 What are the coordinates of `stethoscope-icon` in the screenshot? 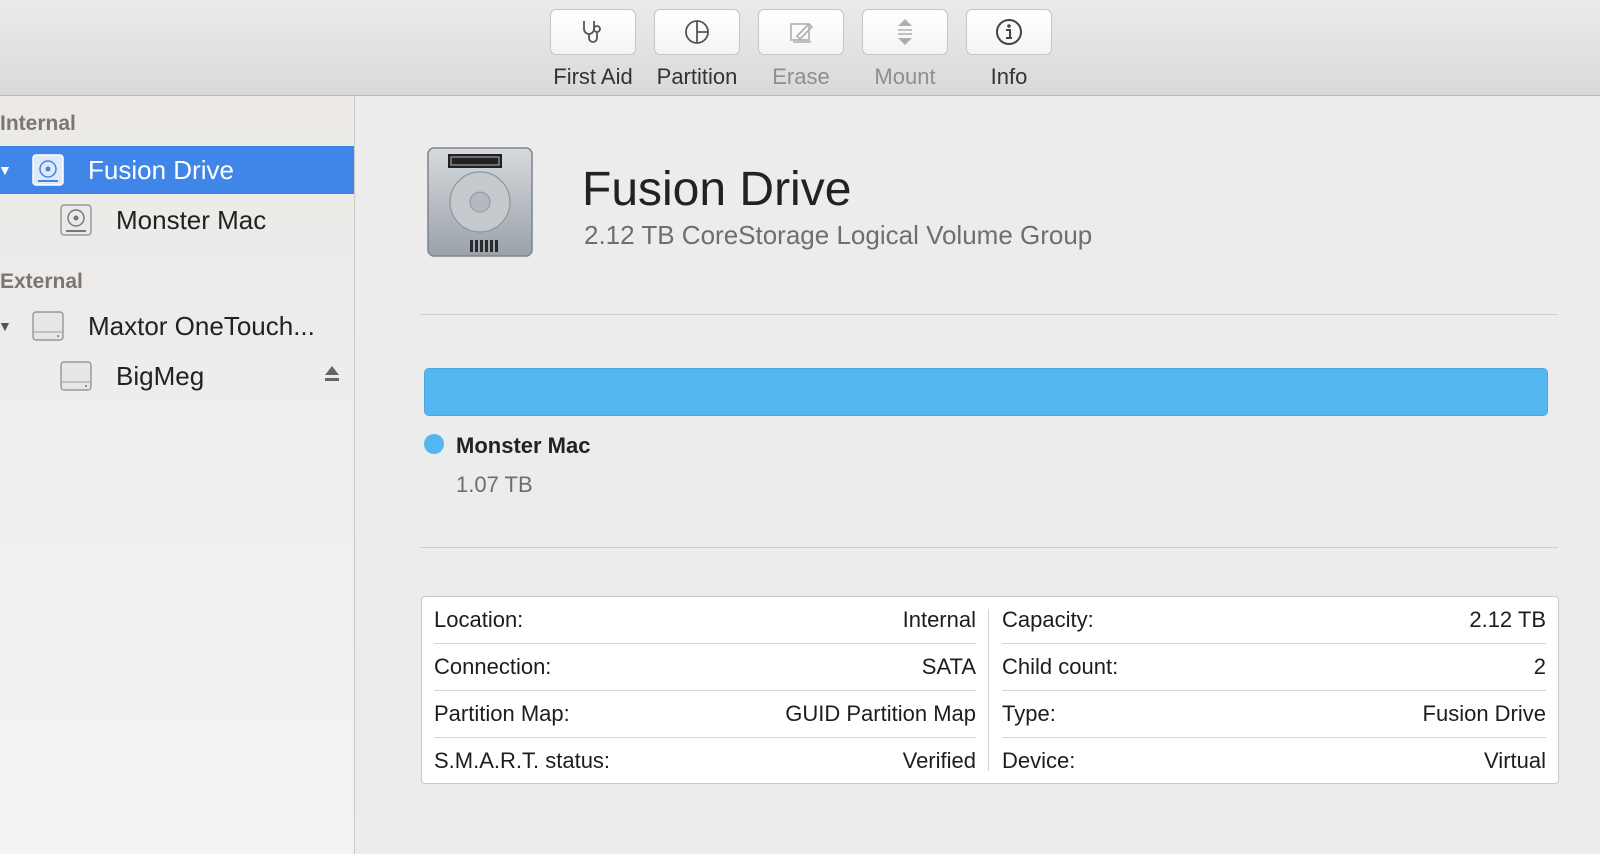 It's located at (592, 32).